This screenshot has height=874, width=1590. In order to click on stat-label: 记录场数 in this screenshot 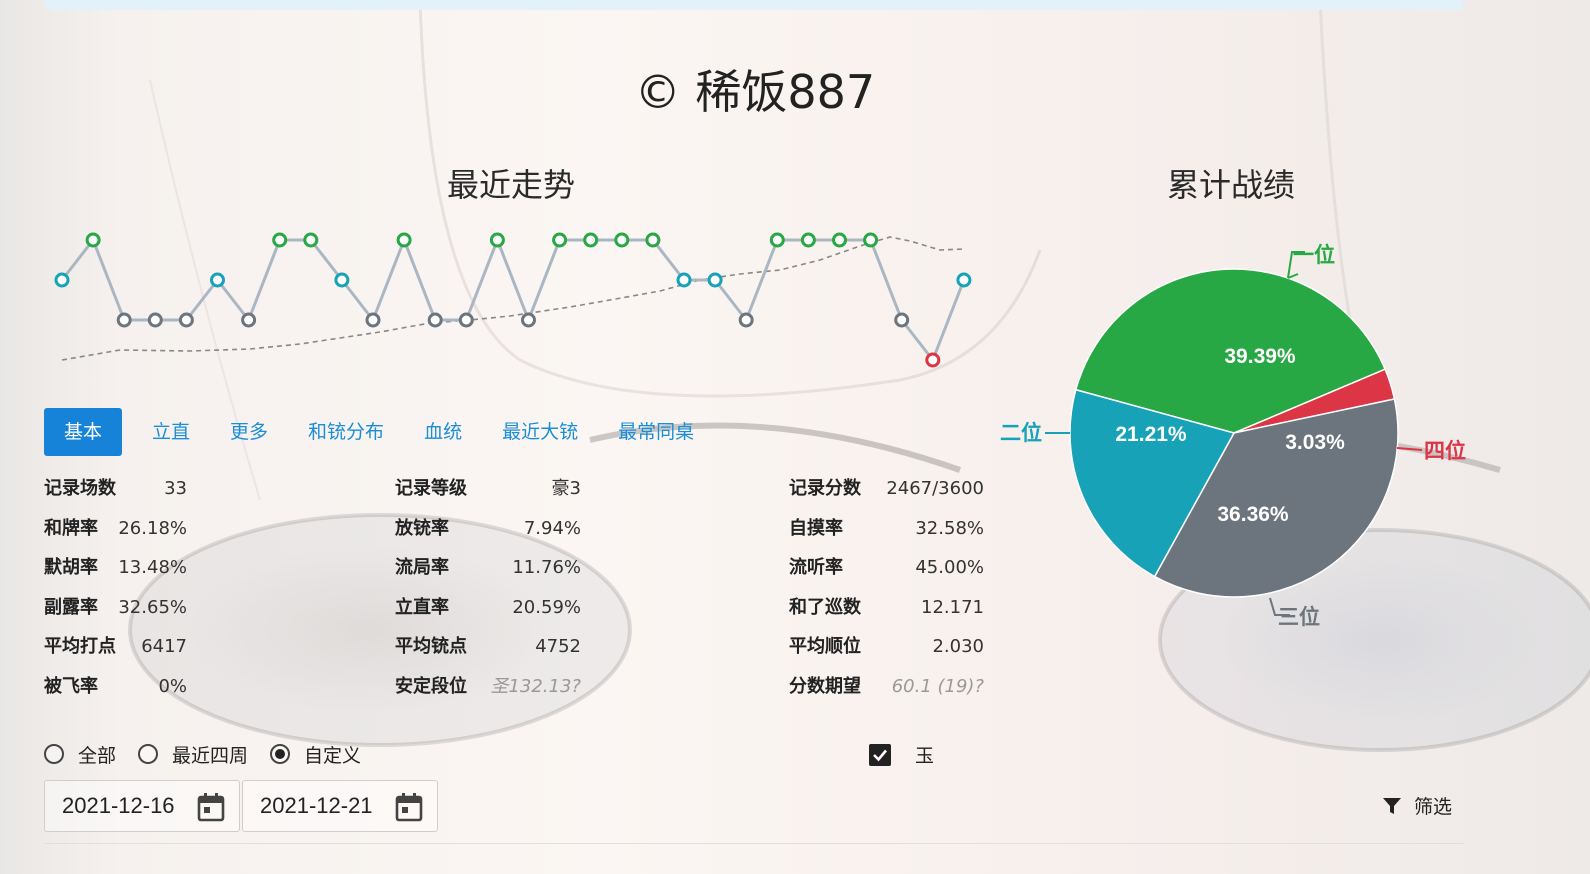, I will do `click(80, 488)`.